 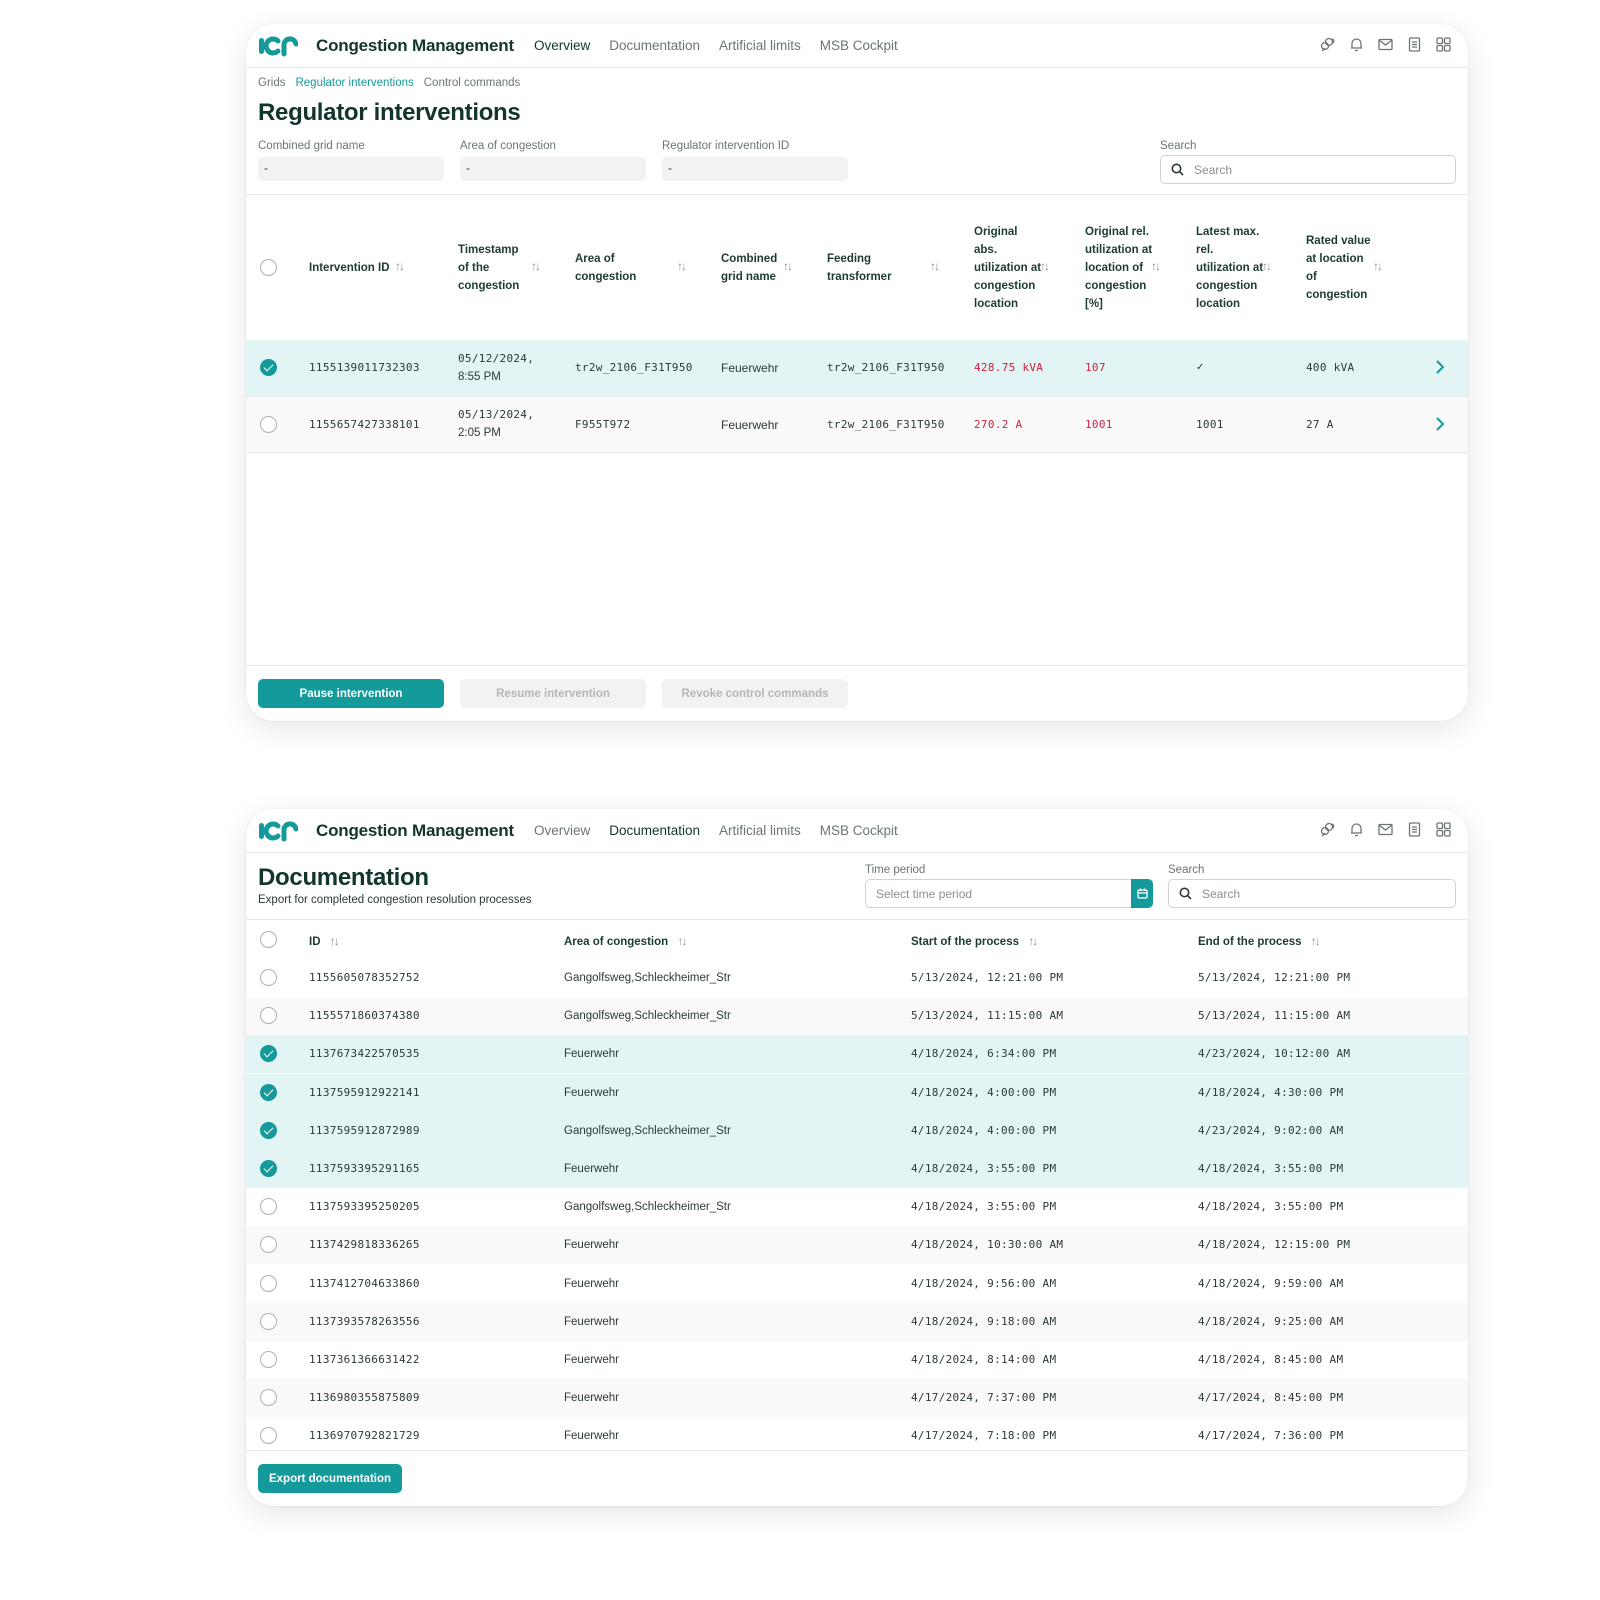 I want to click on area-of-congestion: F955T972, so click(x=603, y=424).